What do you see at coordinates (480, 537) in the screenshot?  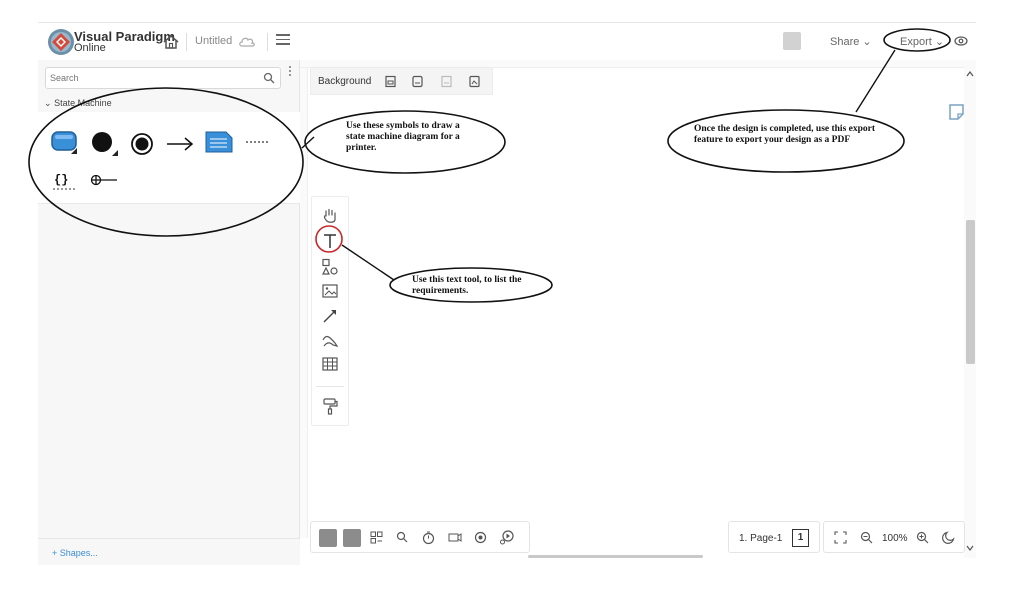 I see `record-icon` at bounding box center [480, 537].